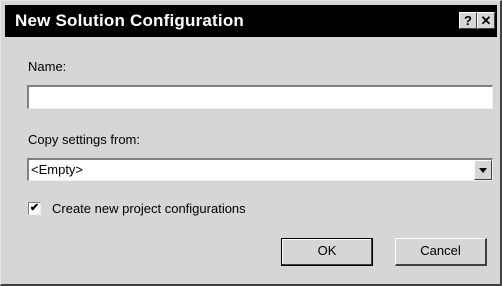 The width and height of the screenshot is (502, 286). I want to click on name-input, so click(260, 97).